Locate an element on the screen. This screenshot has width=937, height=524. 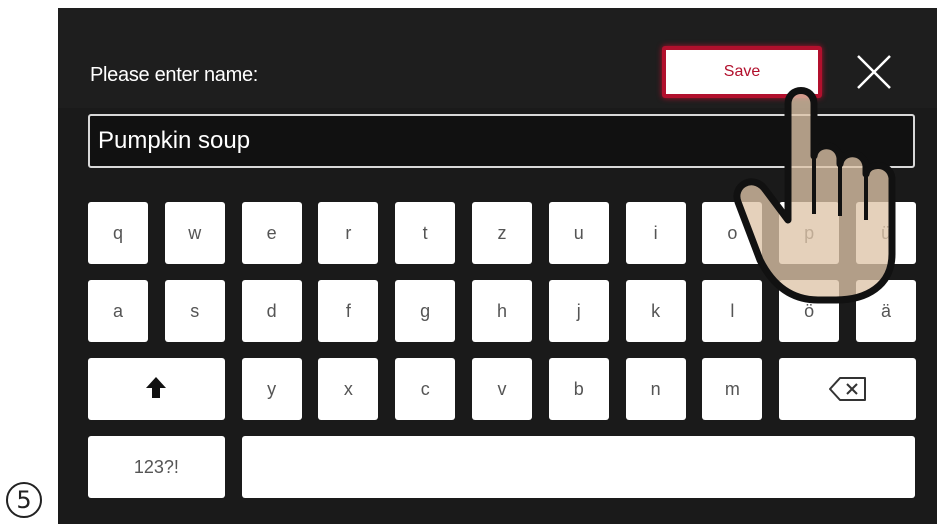
key-ü: ü is located at coordinates (886, 233).